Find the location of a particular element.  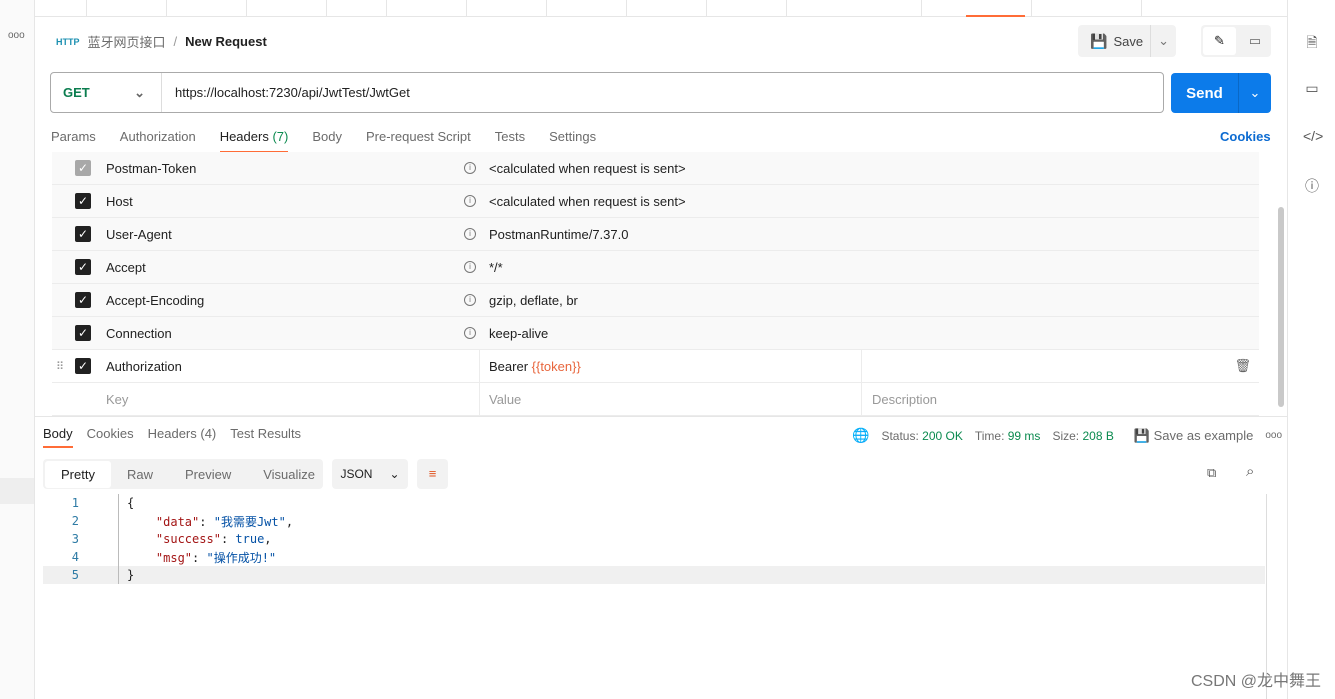

key-input: Key is located at coordinates (117, 399).